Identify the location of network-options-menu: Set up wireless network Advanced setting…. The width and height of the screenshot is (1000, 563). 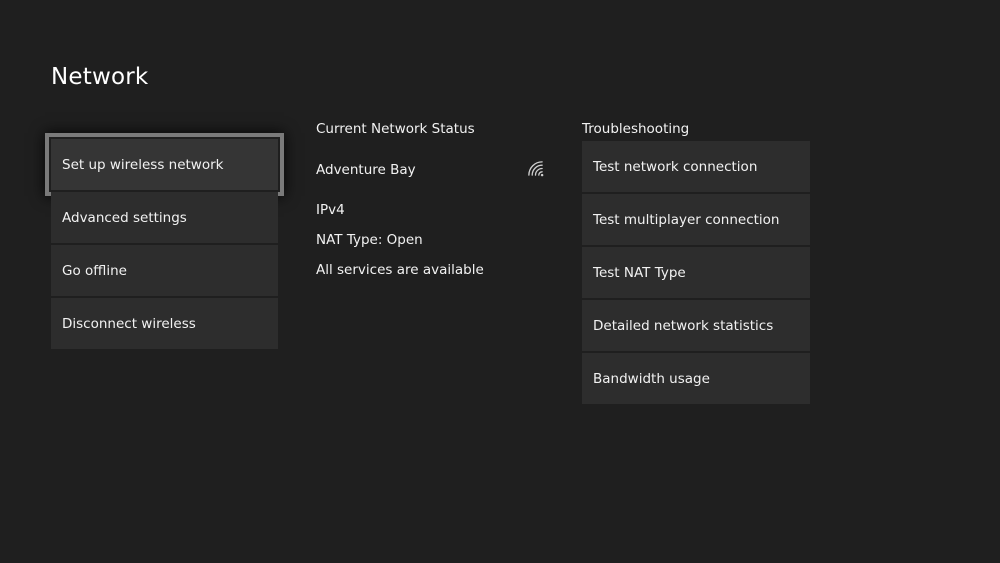
(164, 245).